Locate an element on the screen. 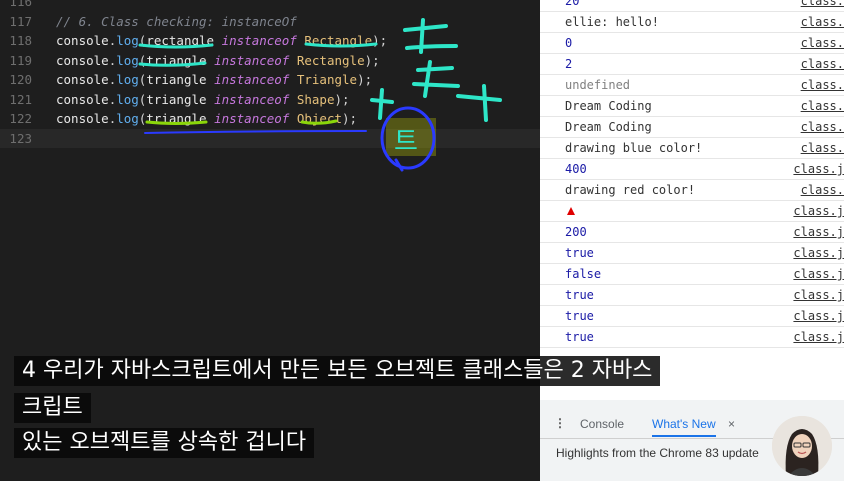  console-message: 400 is located at coordinates (576, 169).